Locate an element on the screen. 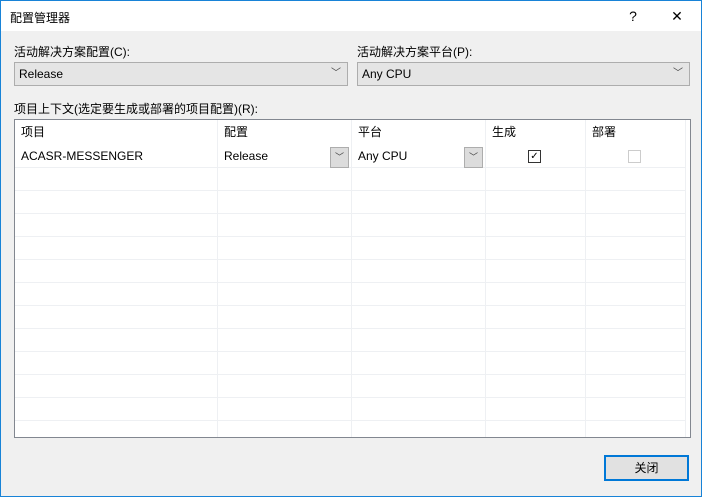  row-platform-select: Any CPU is located at coordinates (379, 156).